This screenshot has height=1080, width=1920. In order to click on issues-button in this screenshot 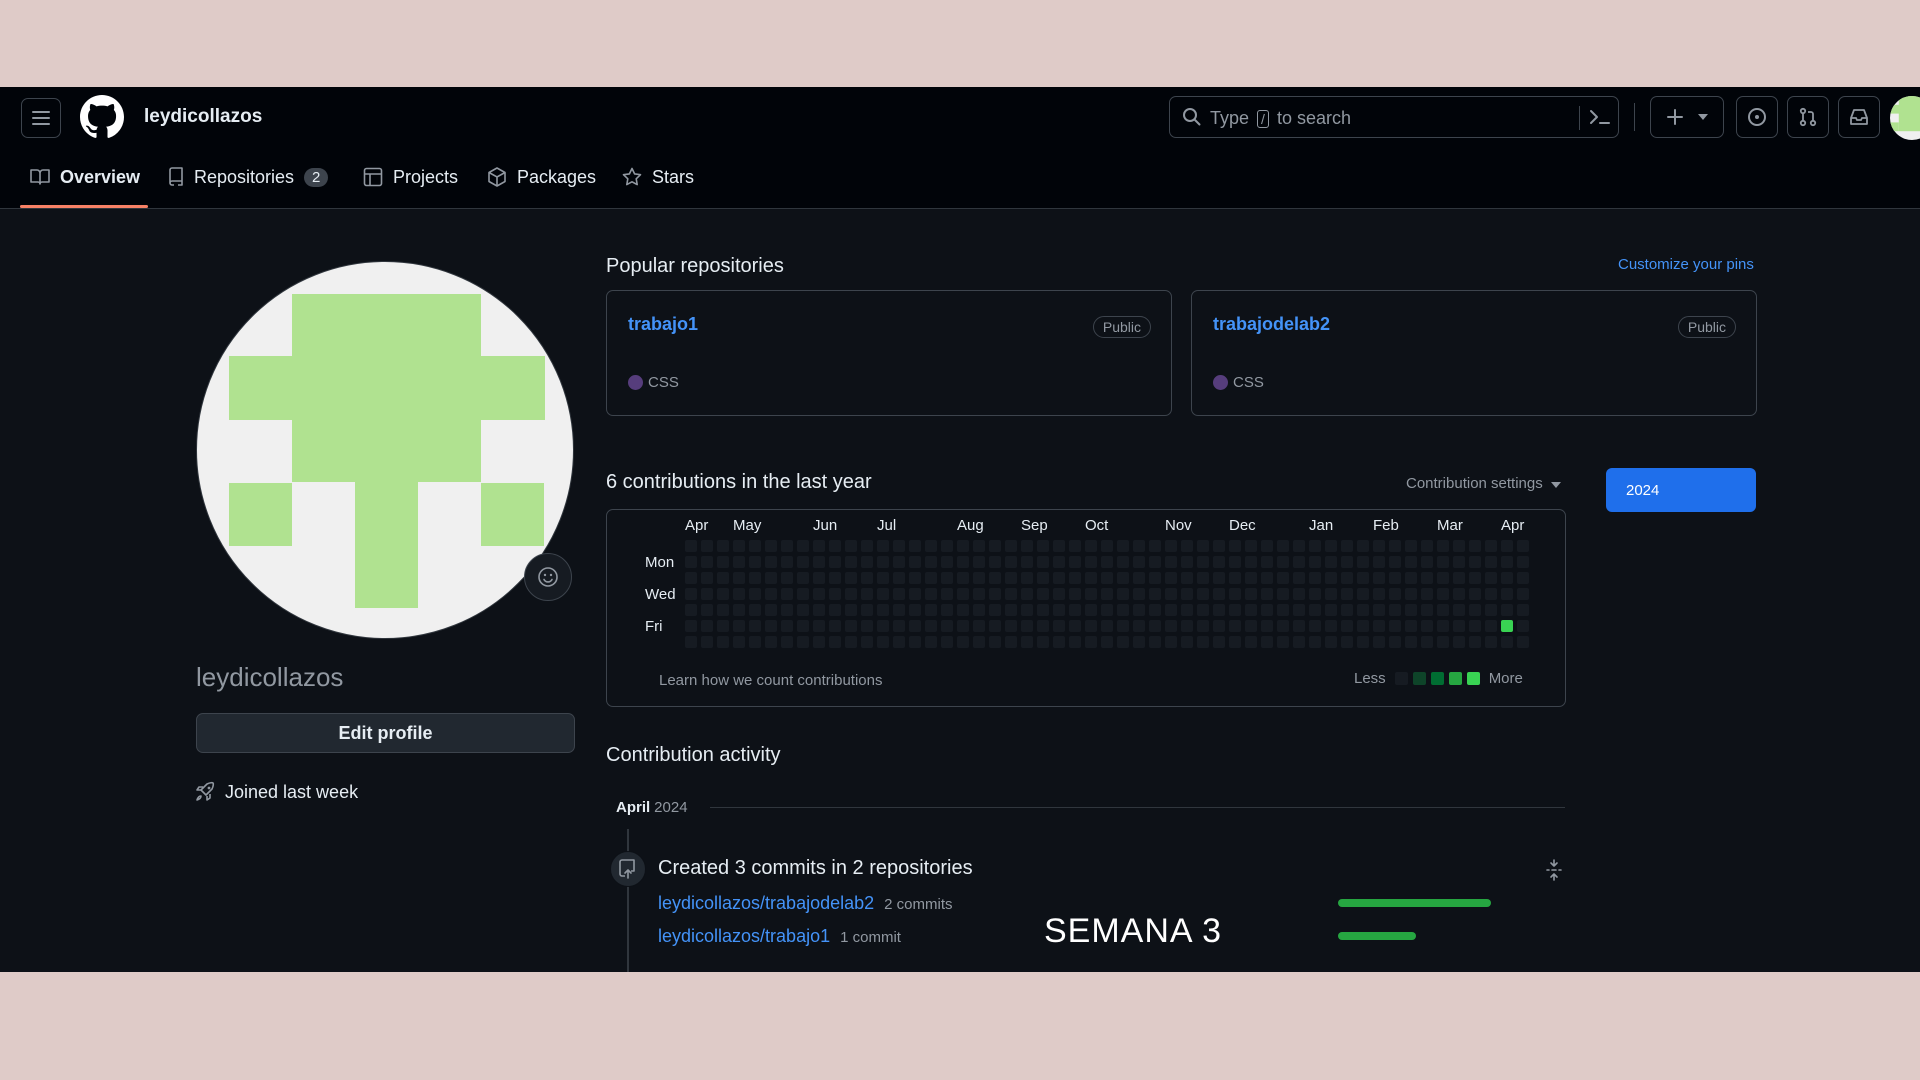, I will do `click(1757, 117)`.